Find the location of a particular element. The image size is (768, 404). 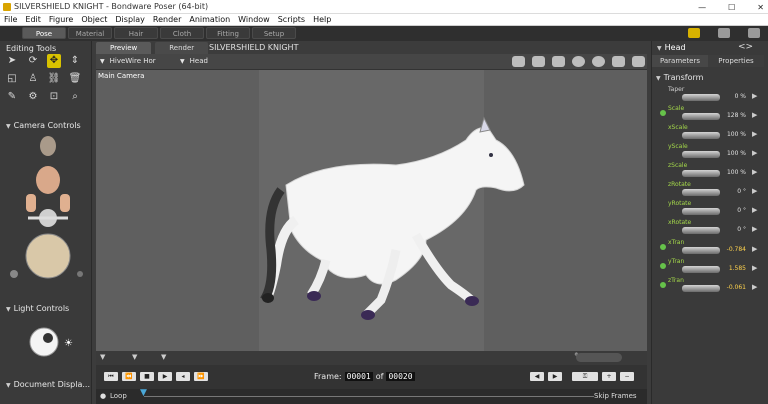

display-color-swatches is located at coordinates (599, 357).